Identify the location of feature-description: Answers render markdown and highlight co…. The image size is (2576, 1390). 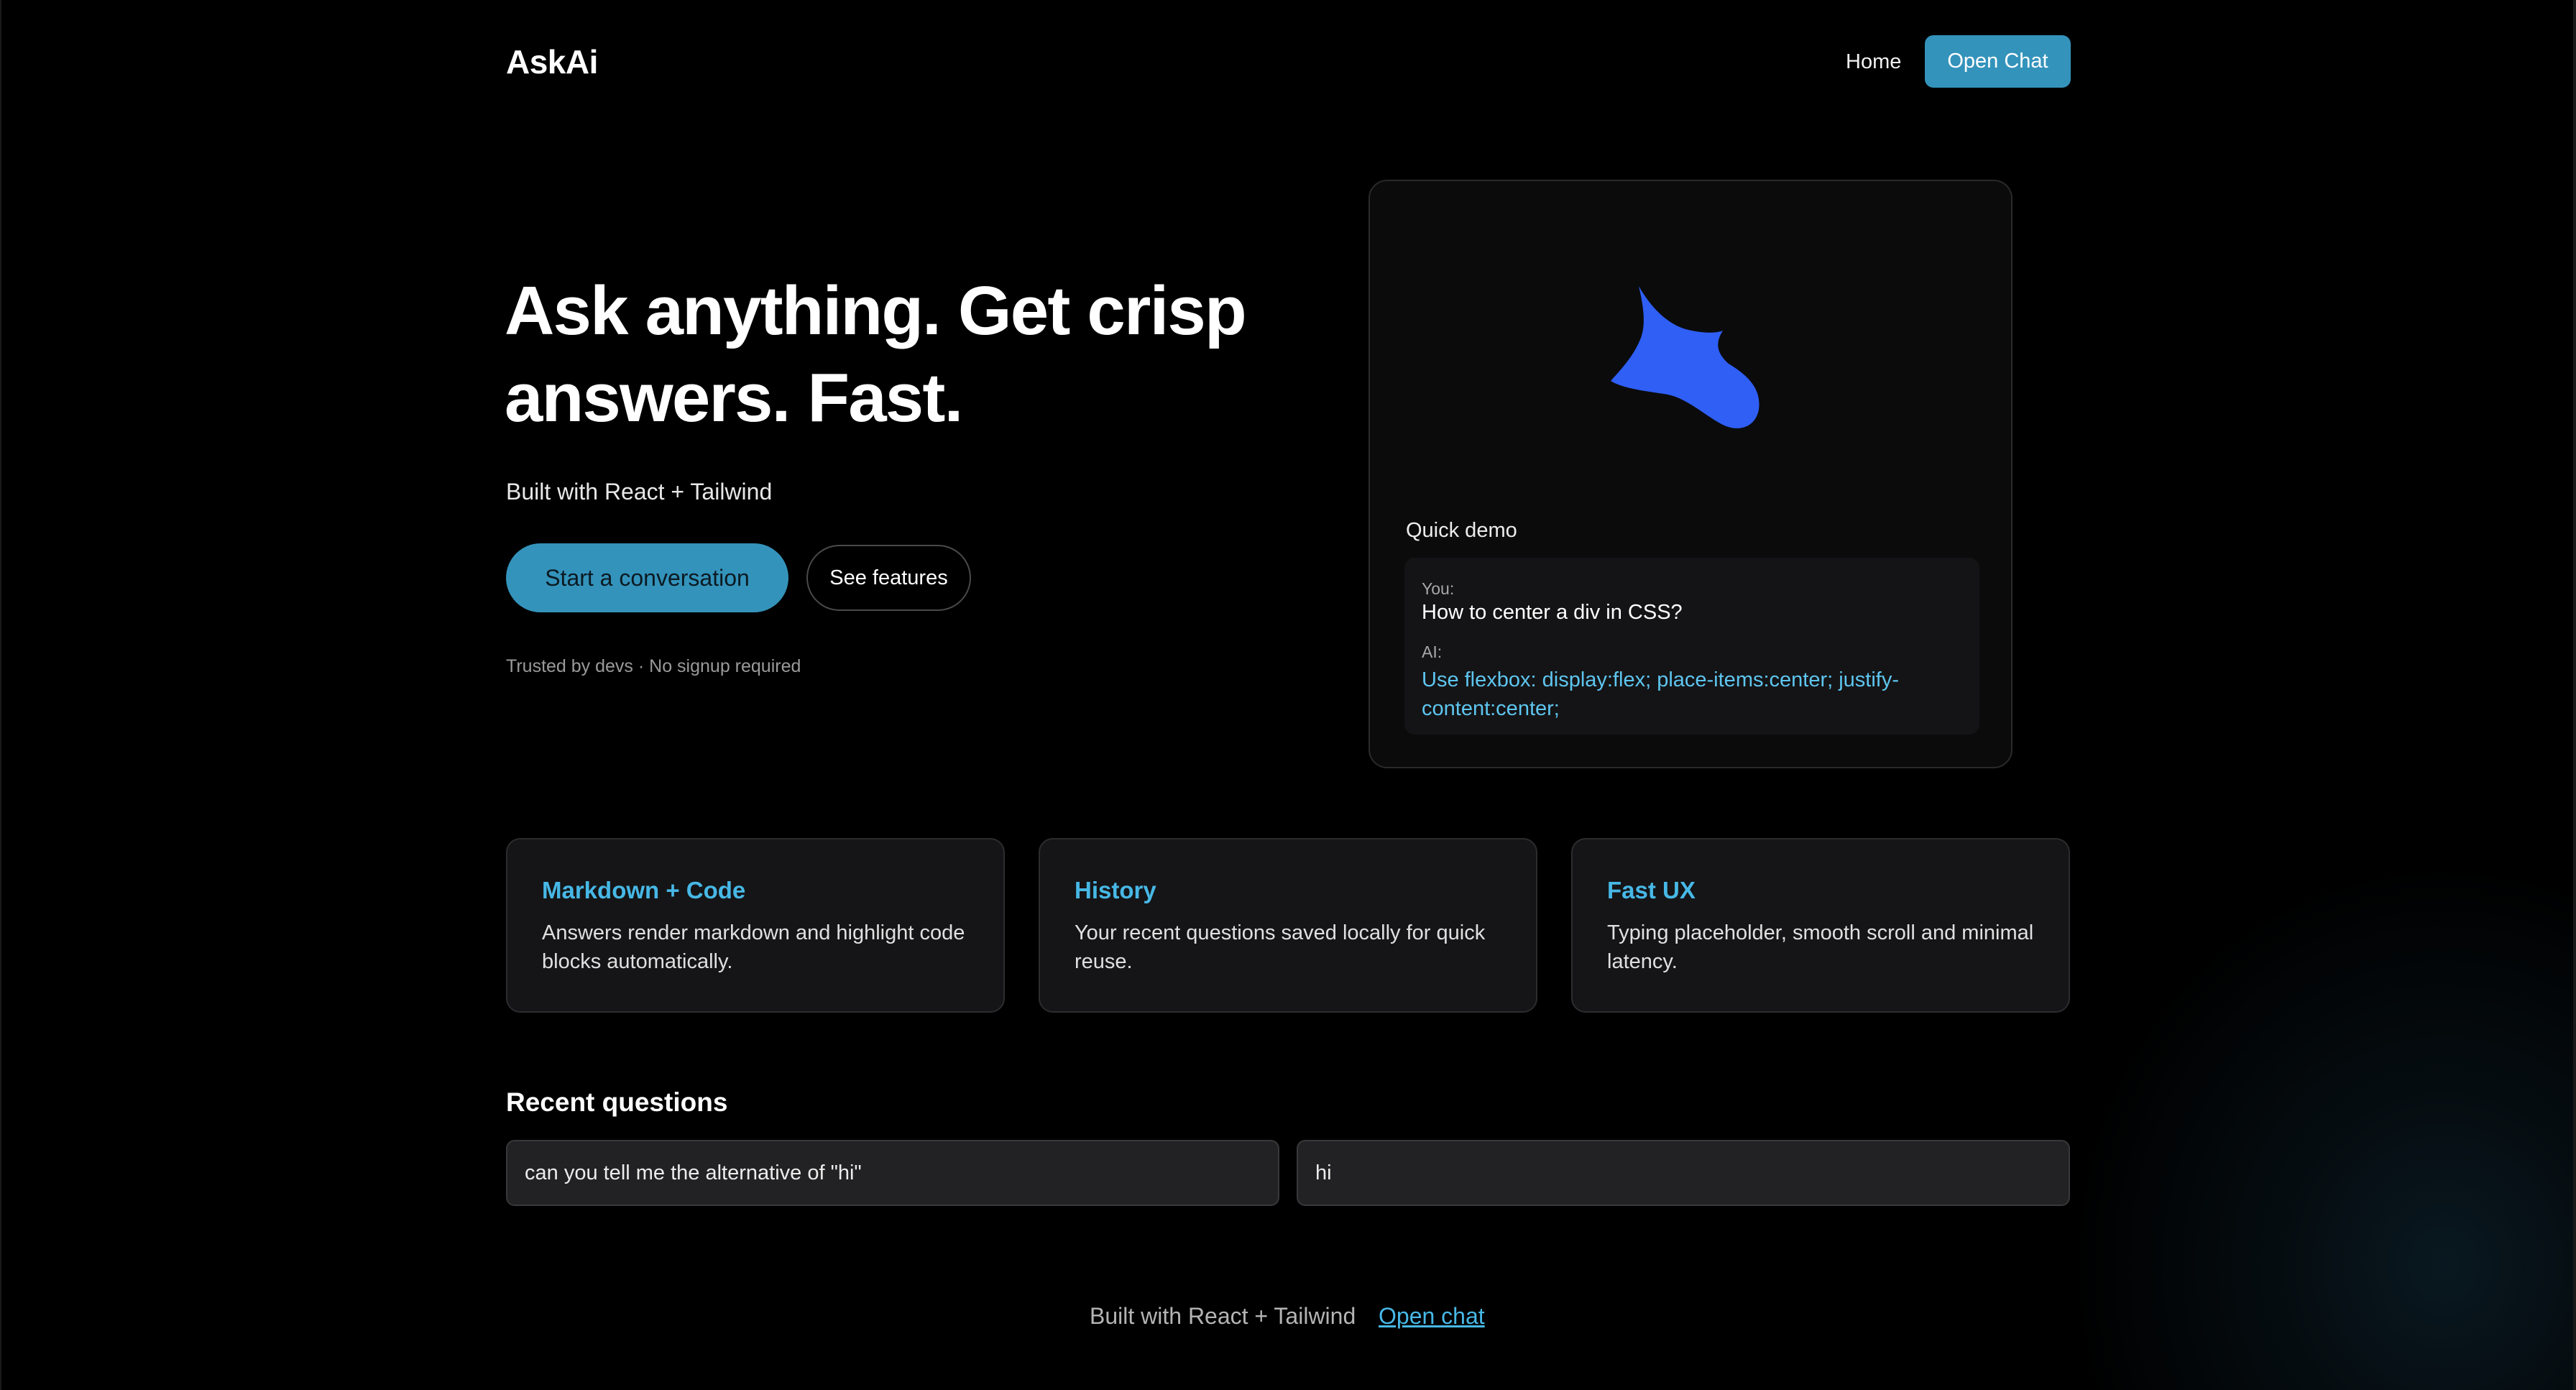
(753, 947).